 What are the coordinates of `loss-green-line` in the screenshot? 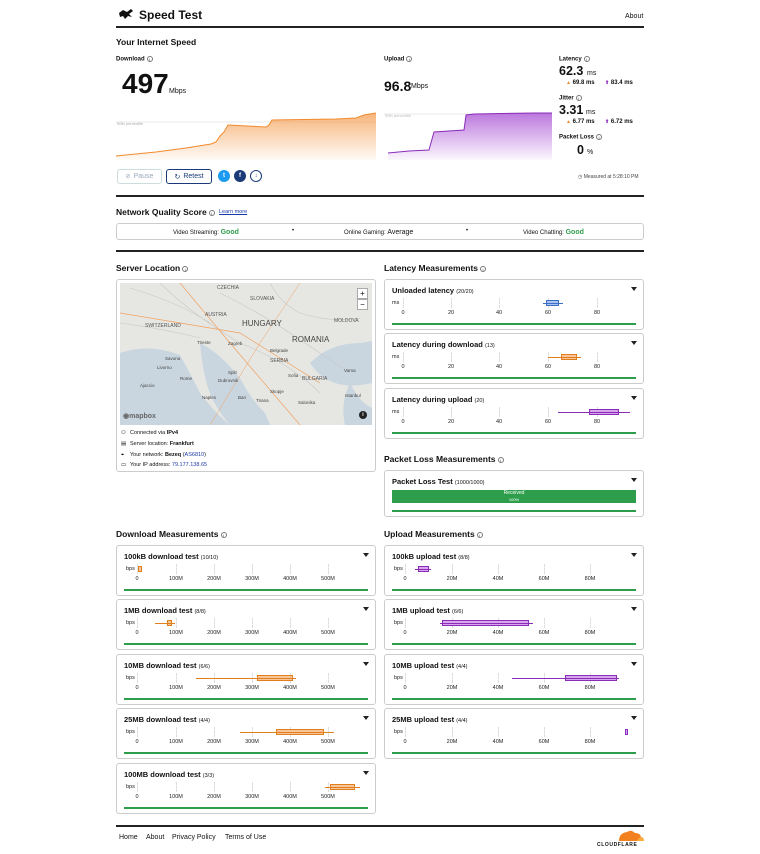 It's located at (514, 511).